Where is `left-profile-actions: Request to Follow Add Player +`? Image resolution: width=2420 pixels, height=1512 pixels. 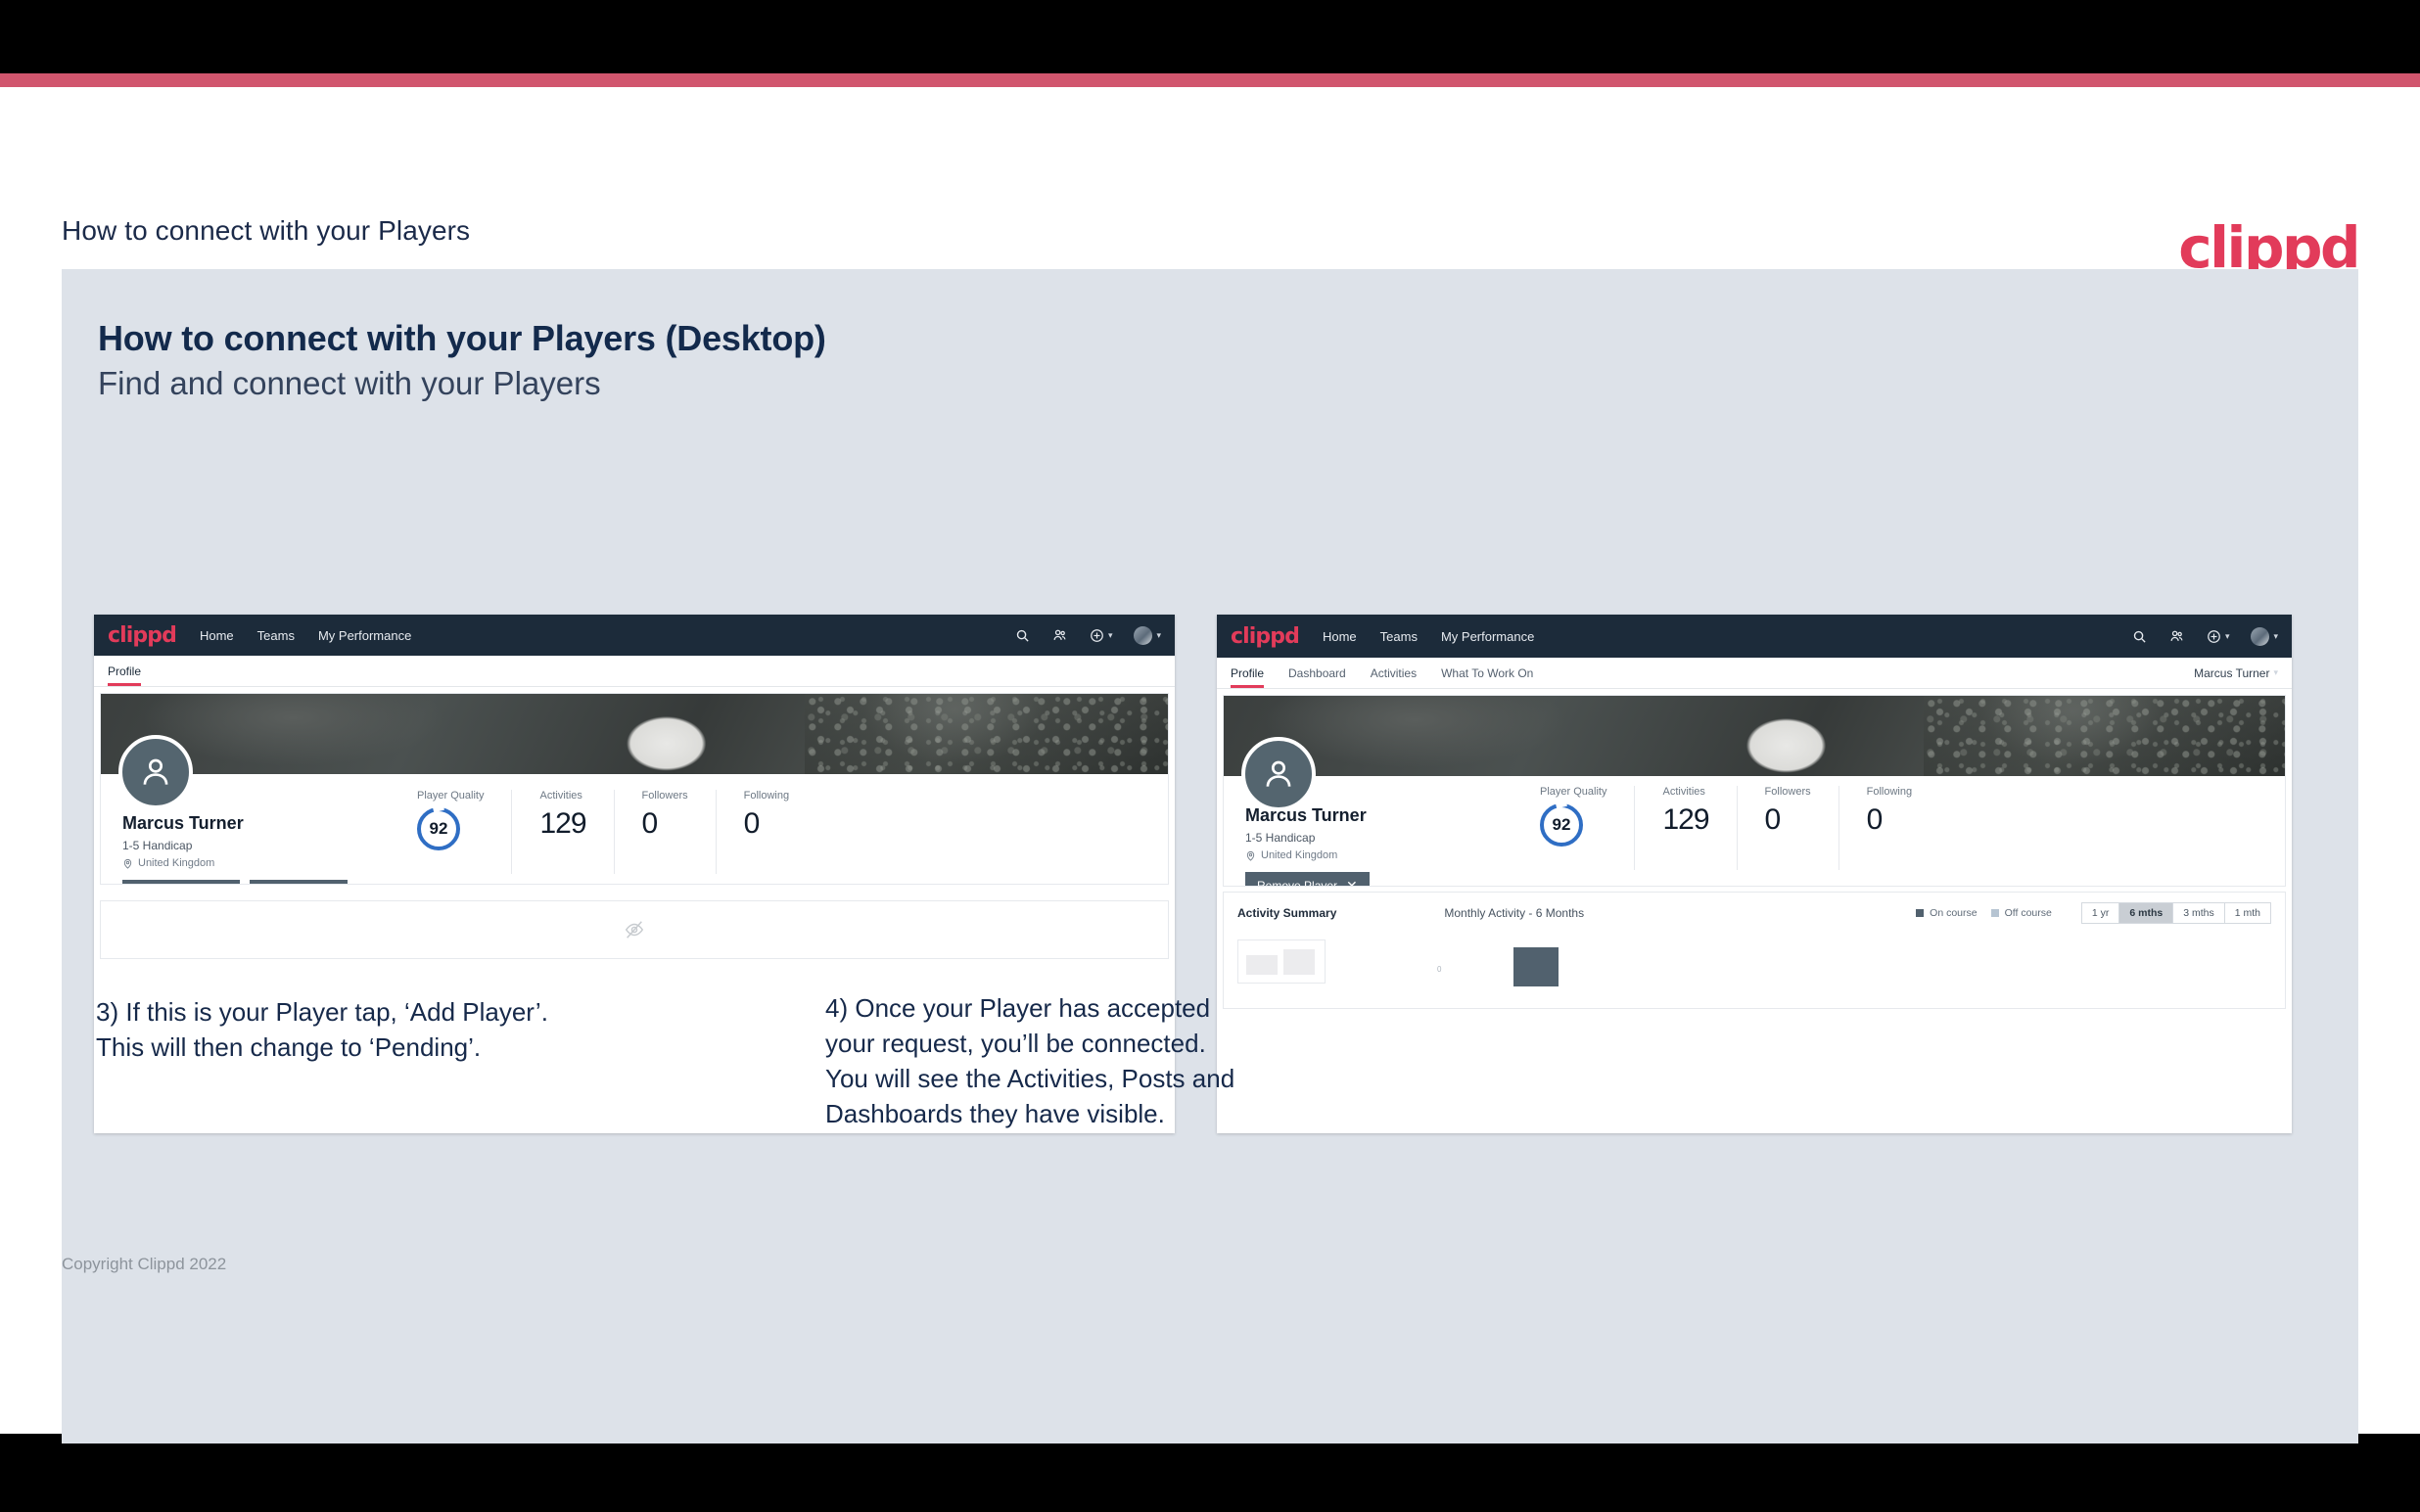 left-profile-actions: Request to Follow Add Player + is located at coordinates (235, 882).